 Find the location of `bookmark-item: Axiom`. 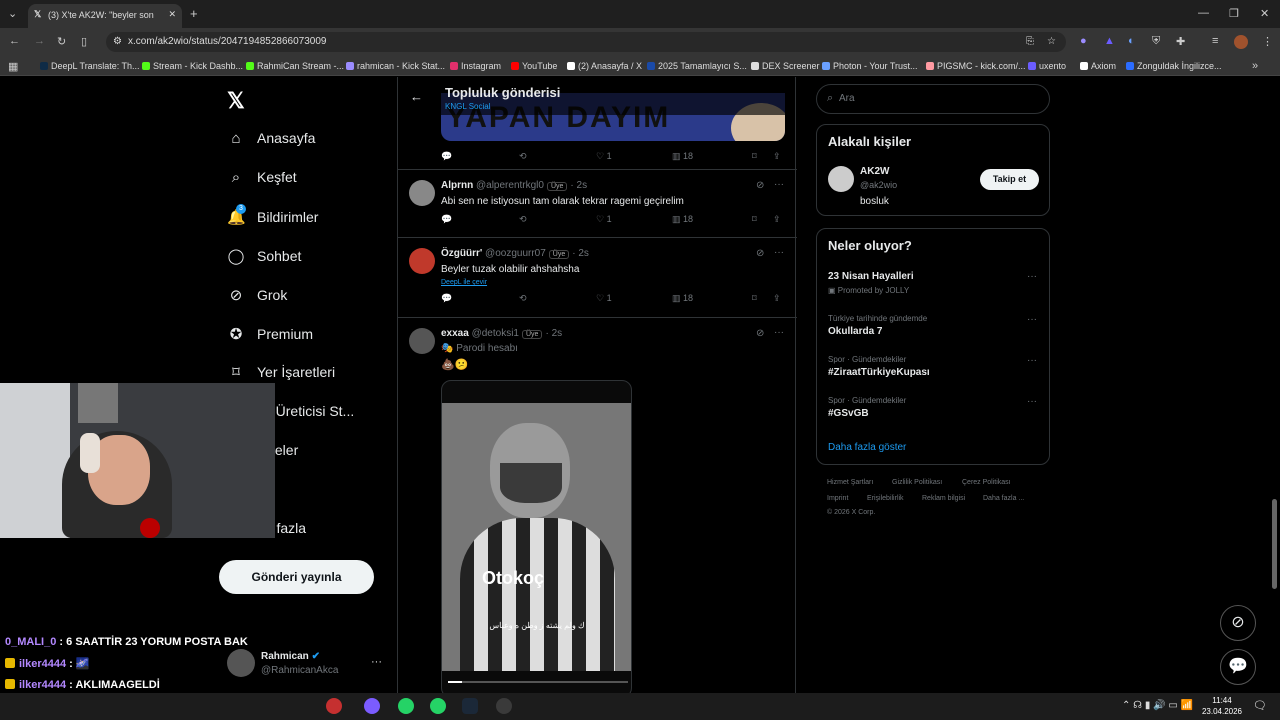

bookmark-item: Axiom is located at coordinates (1098, 66).